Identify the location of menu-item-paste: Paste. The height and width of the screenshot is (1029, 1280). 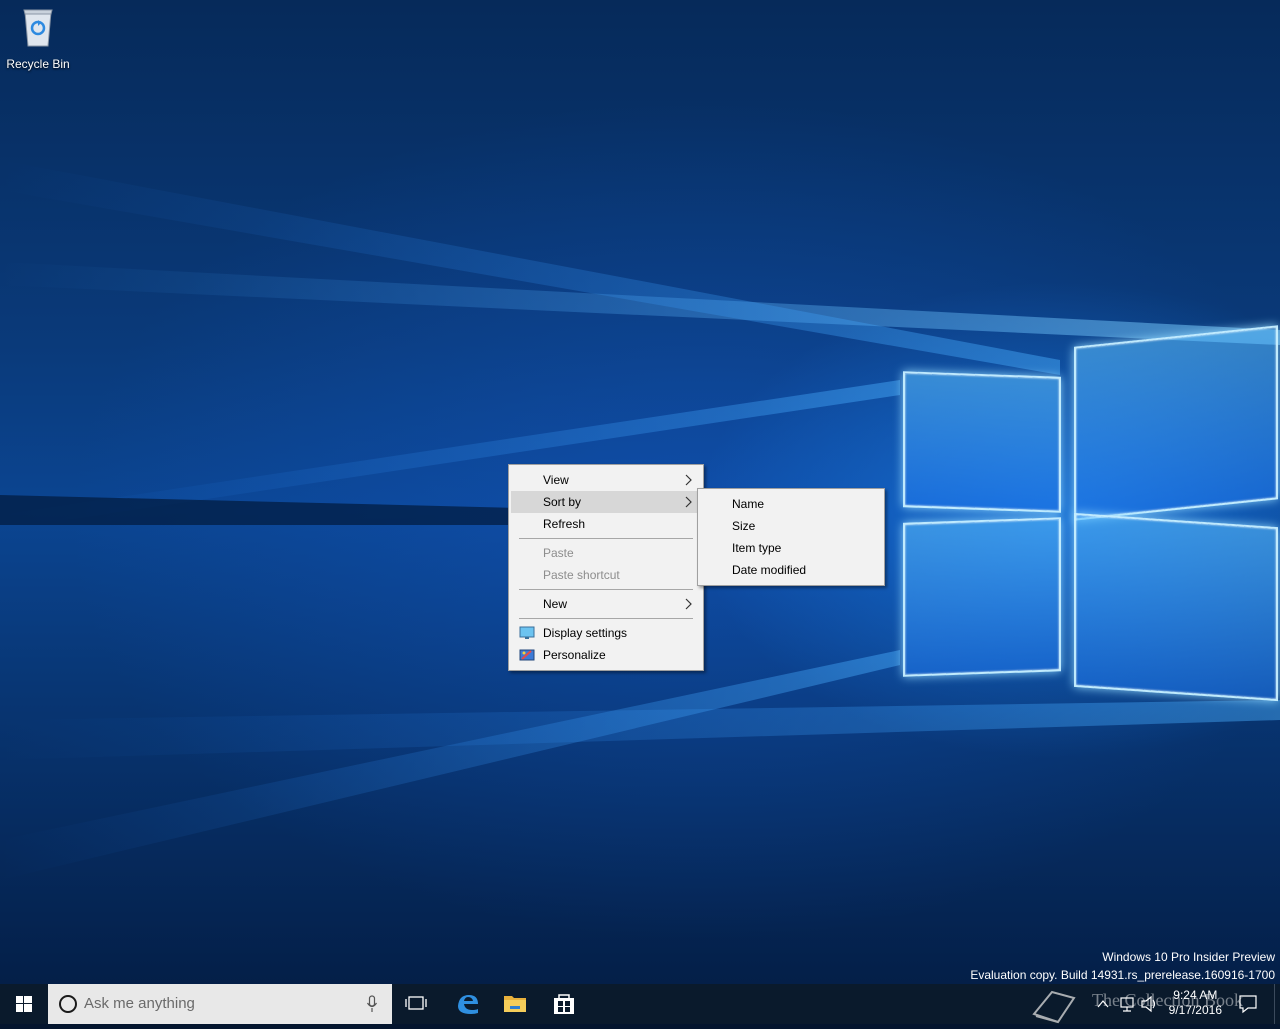
(606, 553).